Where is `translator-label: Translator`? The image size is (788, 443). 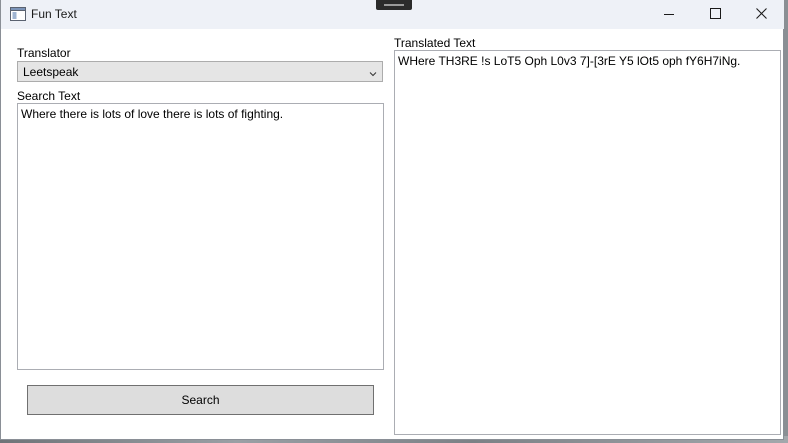
translator-label: Translator is located at coordinates (44, 53).